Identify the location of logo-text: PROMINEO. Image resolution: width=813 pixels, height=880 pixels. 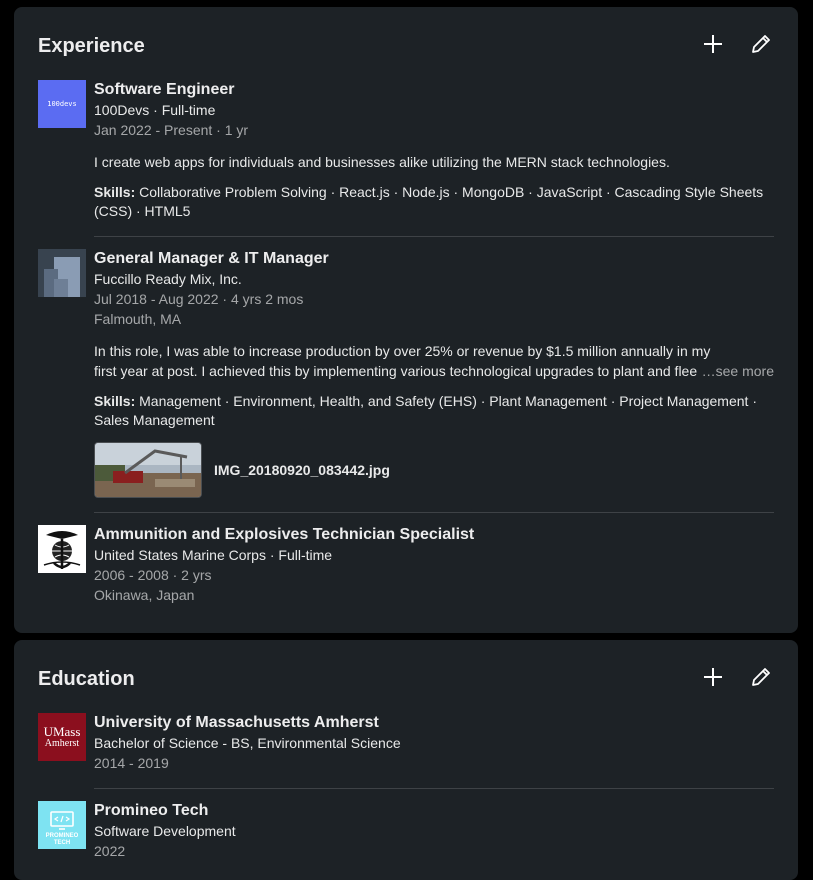
(62, 836).